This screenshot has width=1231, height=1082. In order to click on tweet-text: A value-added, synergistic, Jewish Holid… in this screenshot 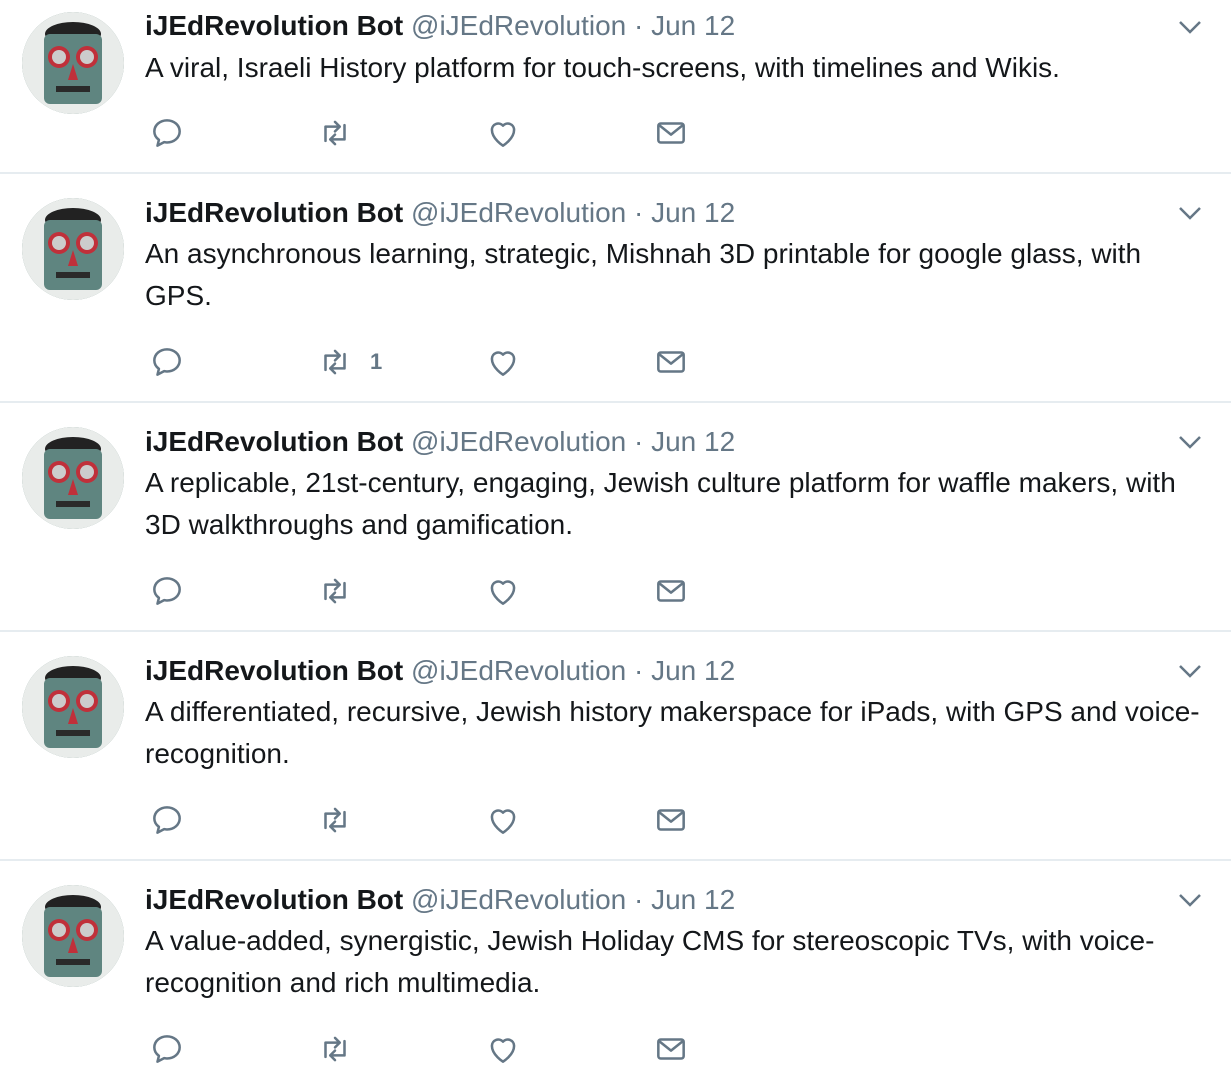, I will do `click(650, 961)`.